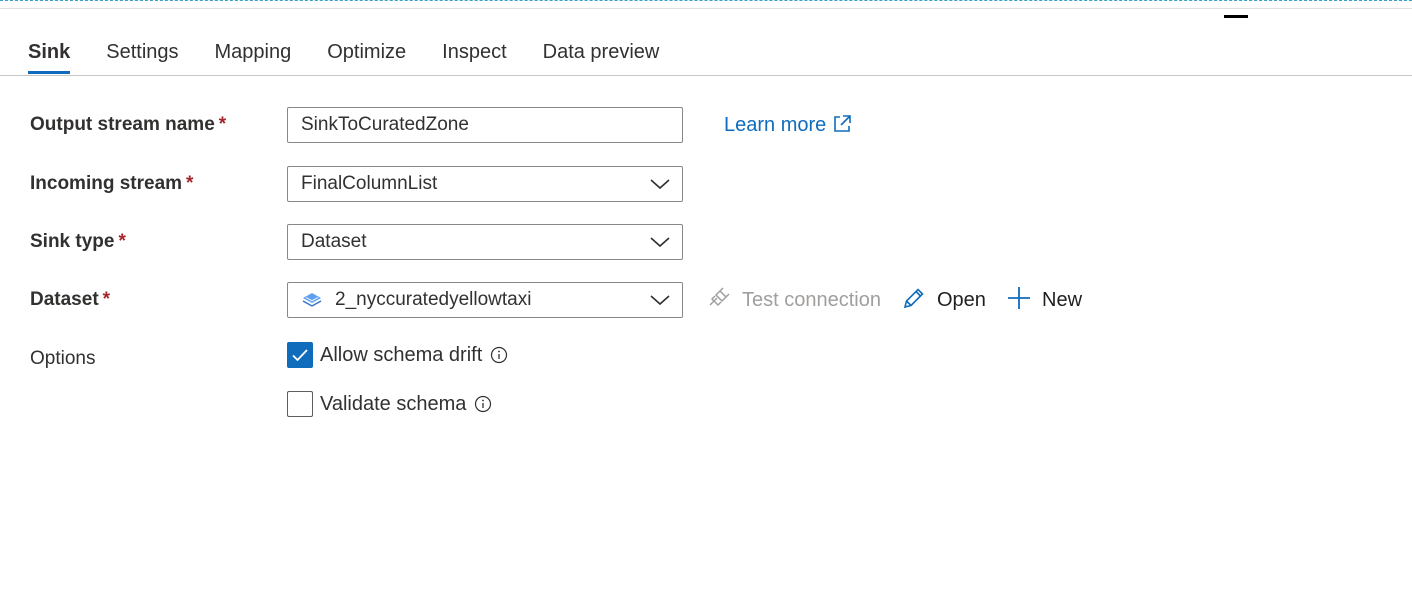 The width and height of the screenshot is (1412, 598). I want to click on tab-divider, so click(706, 75).